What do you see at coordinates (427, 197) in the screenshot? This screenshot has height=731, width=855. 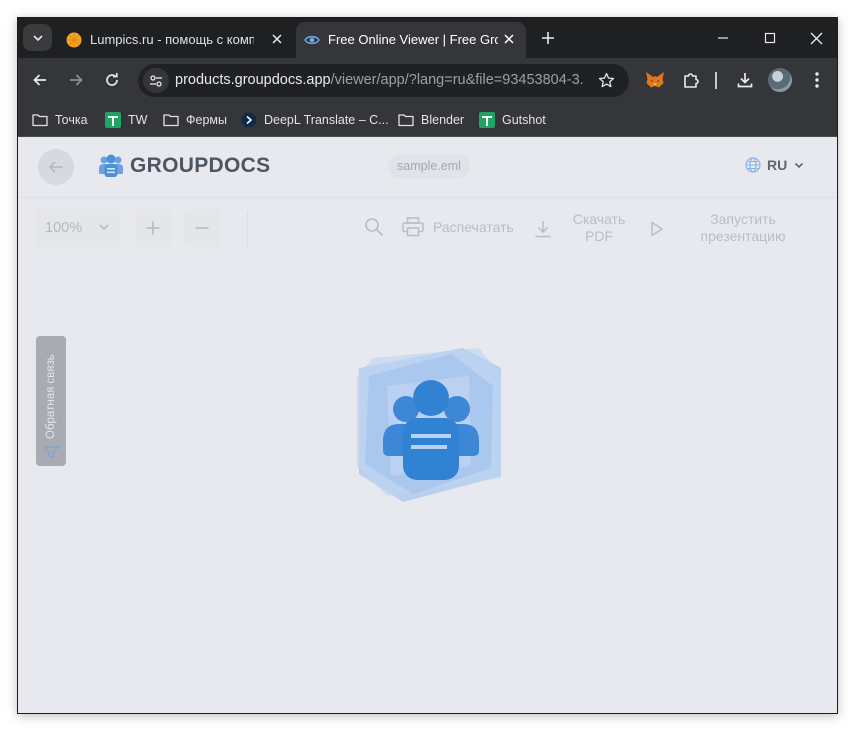 I see `header-divider` at bounding box center [427, 197].